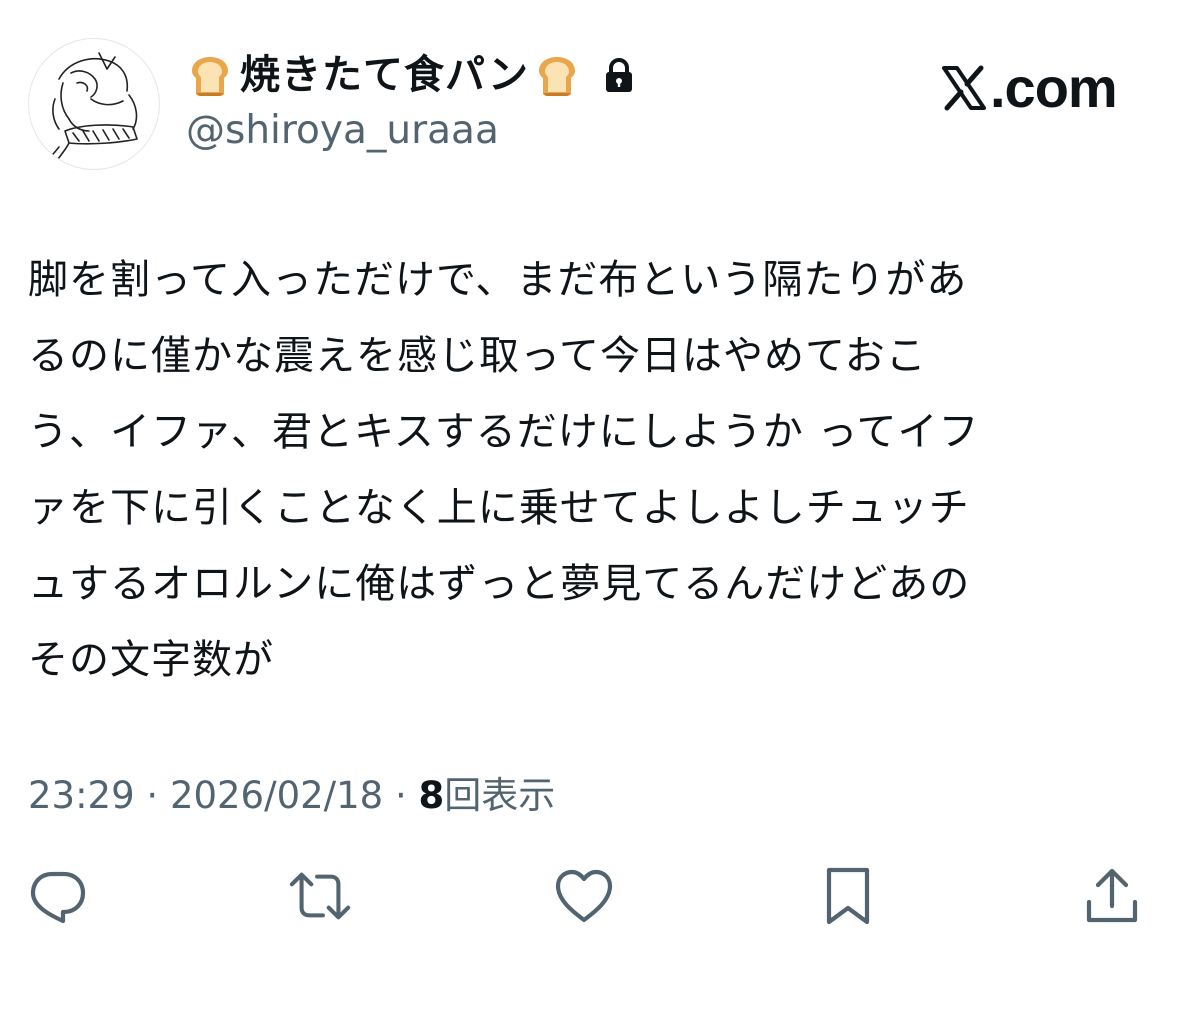 This screenshot has height=1011, width=1179. I want to click on tweet-text-line: ァを下に引くことなく上に乗せてよしよしチュッチ, so click(499, 508).